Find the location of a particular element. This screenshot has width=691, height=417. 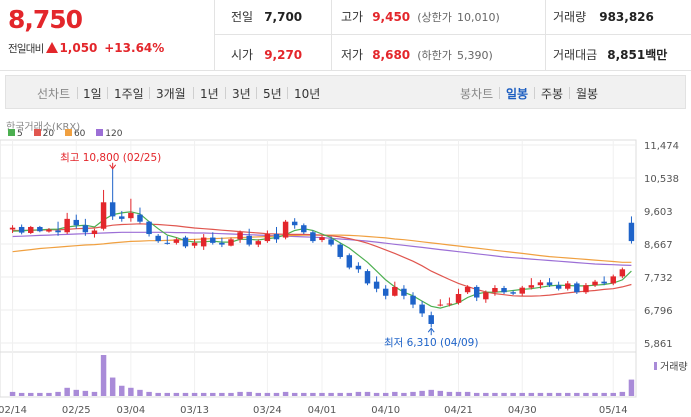

x-tick-label: 05/14 is located at coordinates (613, 410).